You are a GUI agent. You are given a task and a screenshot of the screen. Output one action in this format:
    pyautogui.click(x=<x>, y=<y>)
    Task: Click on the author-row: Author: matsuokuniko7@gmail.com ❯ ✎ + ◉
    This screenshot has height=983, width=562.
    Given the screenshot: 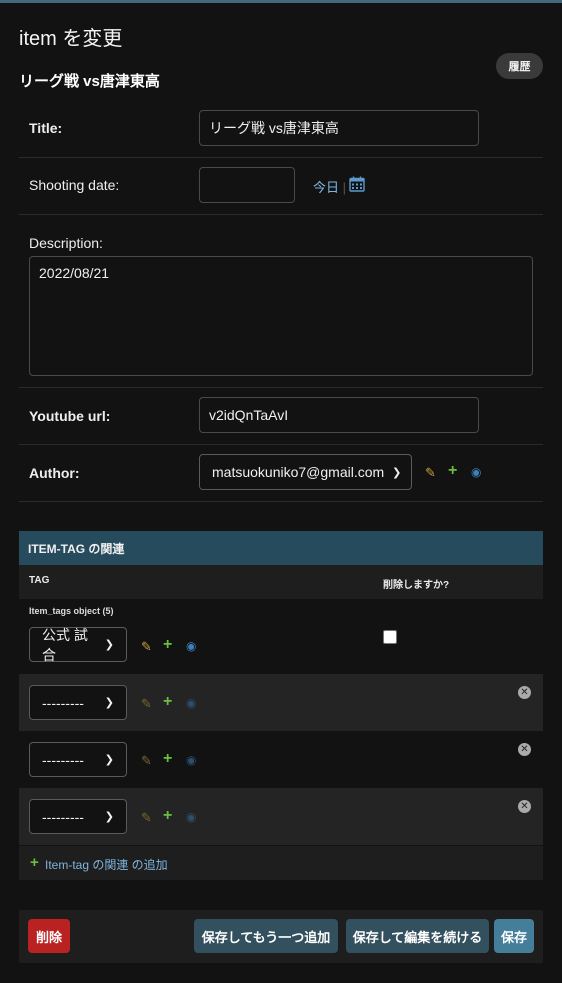 What is the action you would take?
    pyautogui.click(x=281, y=473)
    